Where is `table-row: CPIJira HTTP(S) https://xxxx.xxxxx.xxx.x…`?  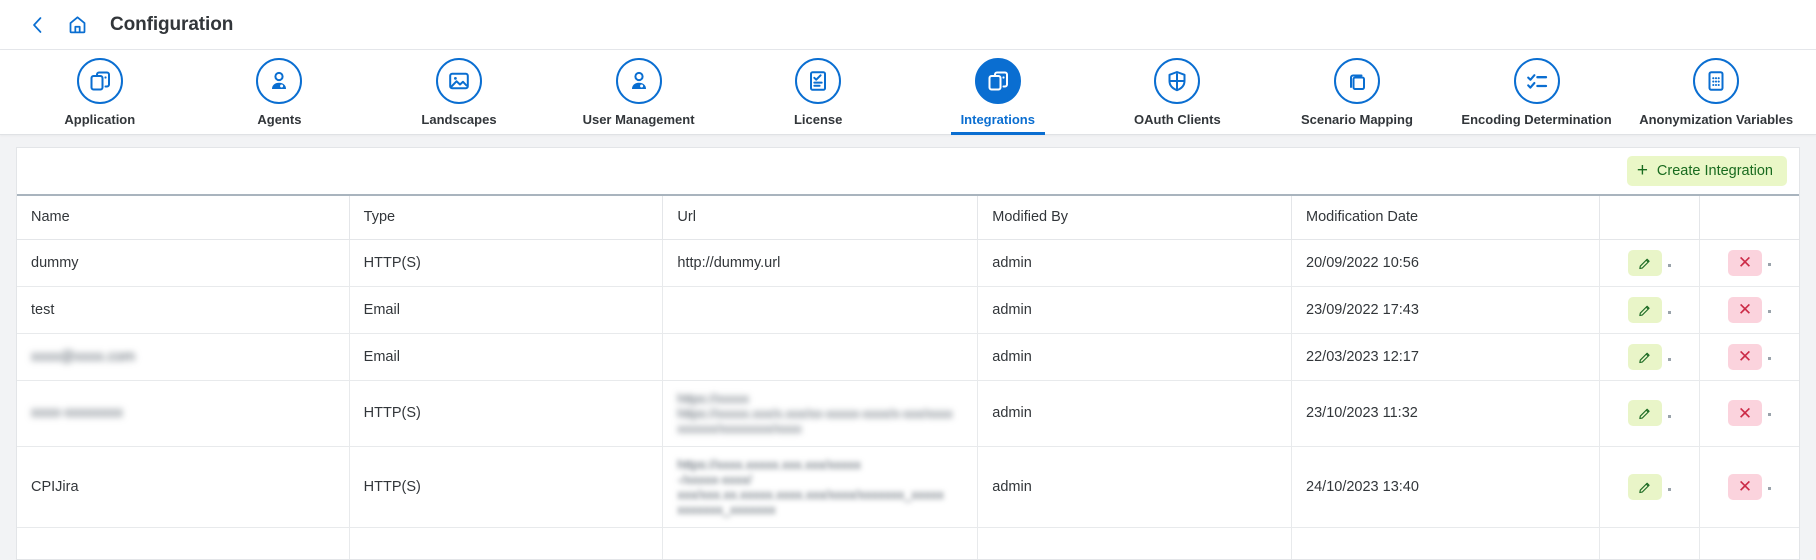
table-row: CPIJira HTTP(S) https://xxxx.xxxxx.xxx.x… is located at coordinates (908, 487).